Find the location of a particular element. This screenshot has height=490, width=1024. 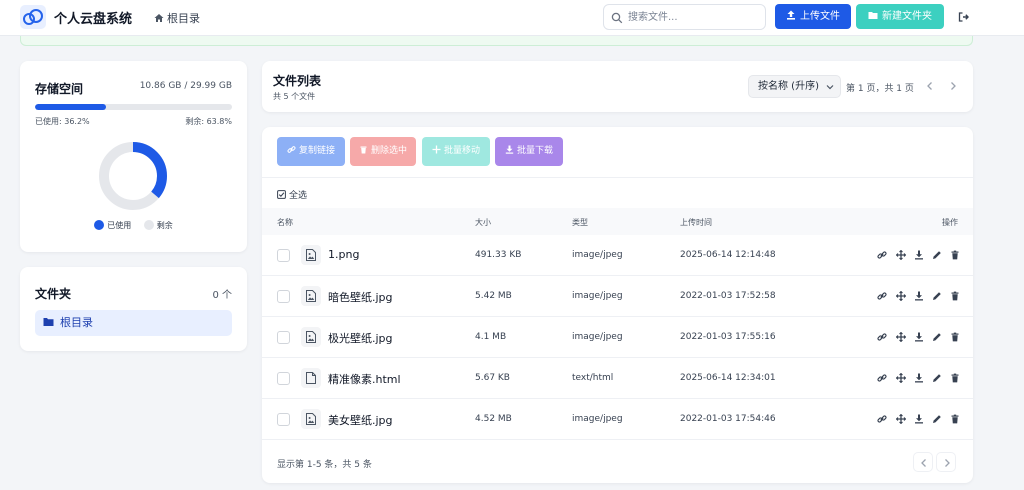

next-page-button is located at coordinates (953, 86).